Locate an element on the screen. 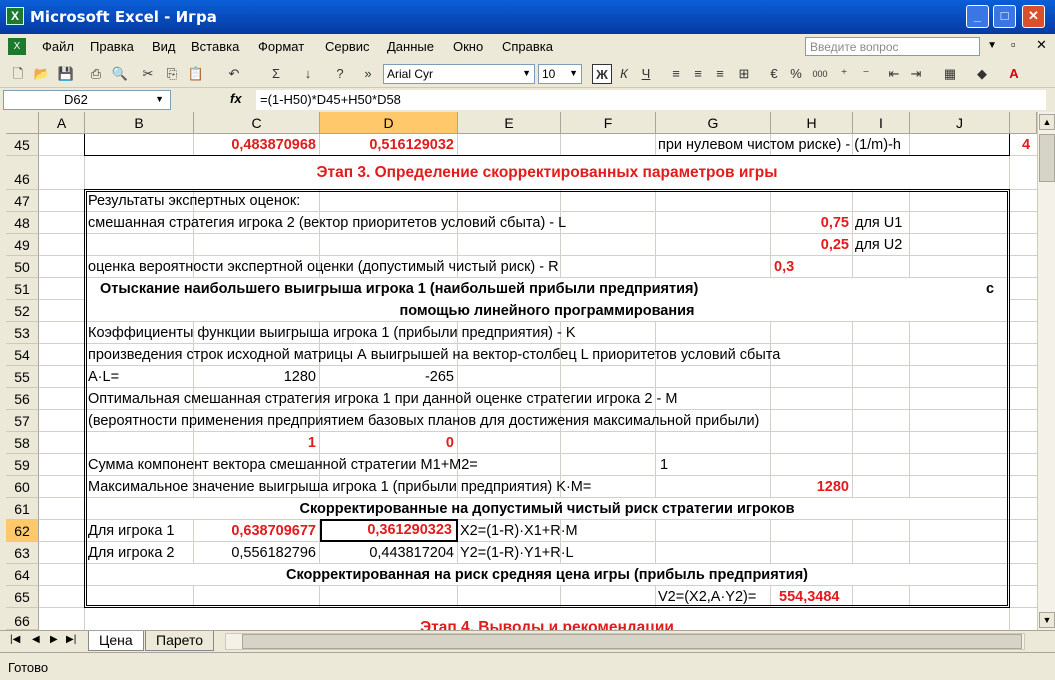 This screenshot has height=680, width=1055. minimize-button: _ is located at coordinates (977, 16).